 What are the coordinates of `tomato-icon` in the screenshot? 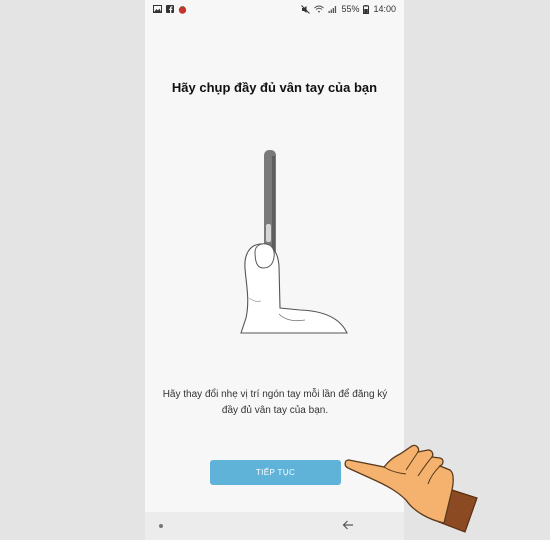 It's located at (182, 9).